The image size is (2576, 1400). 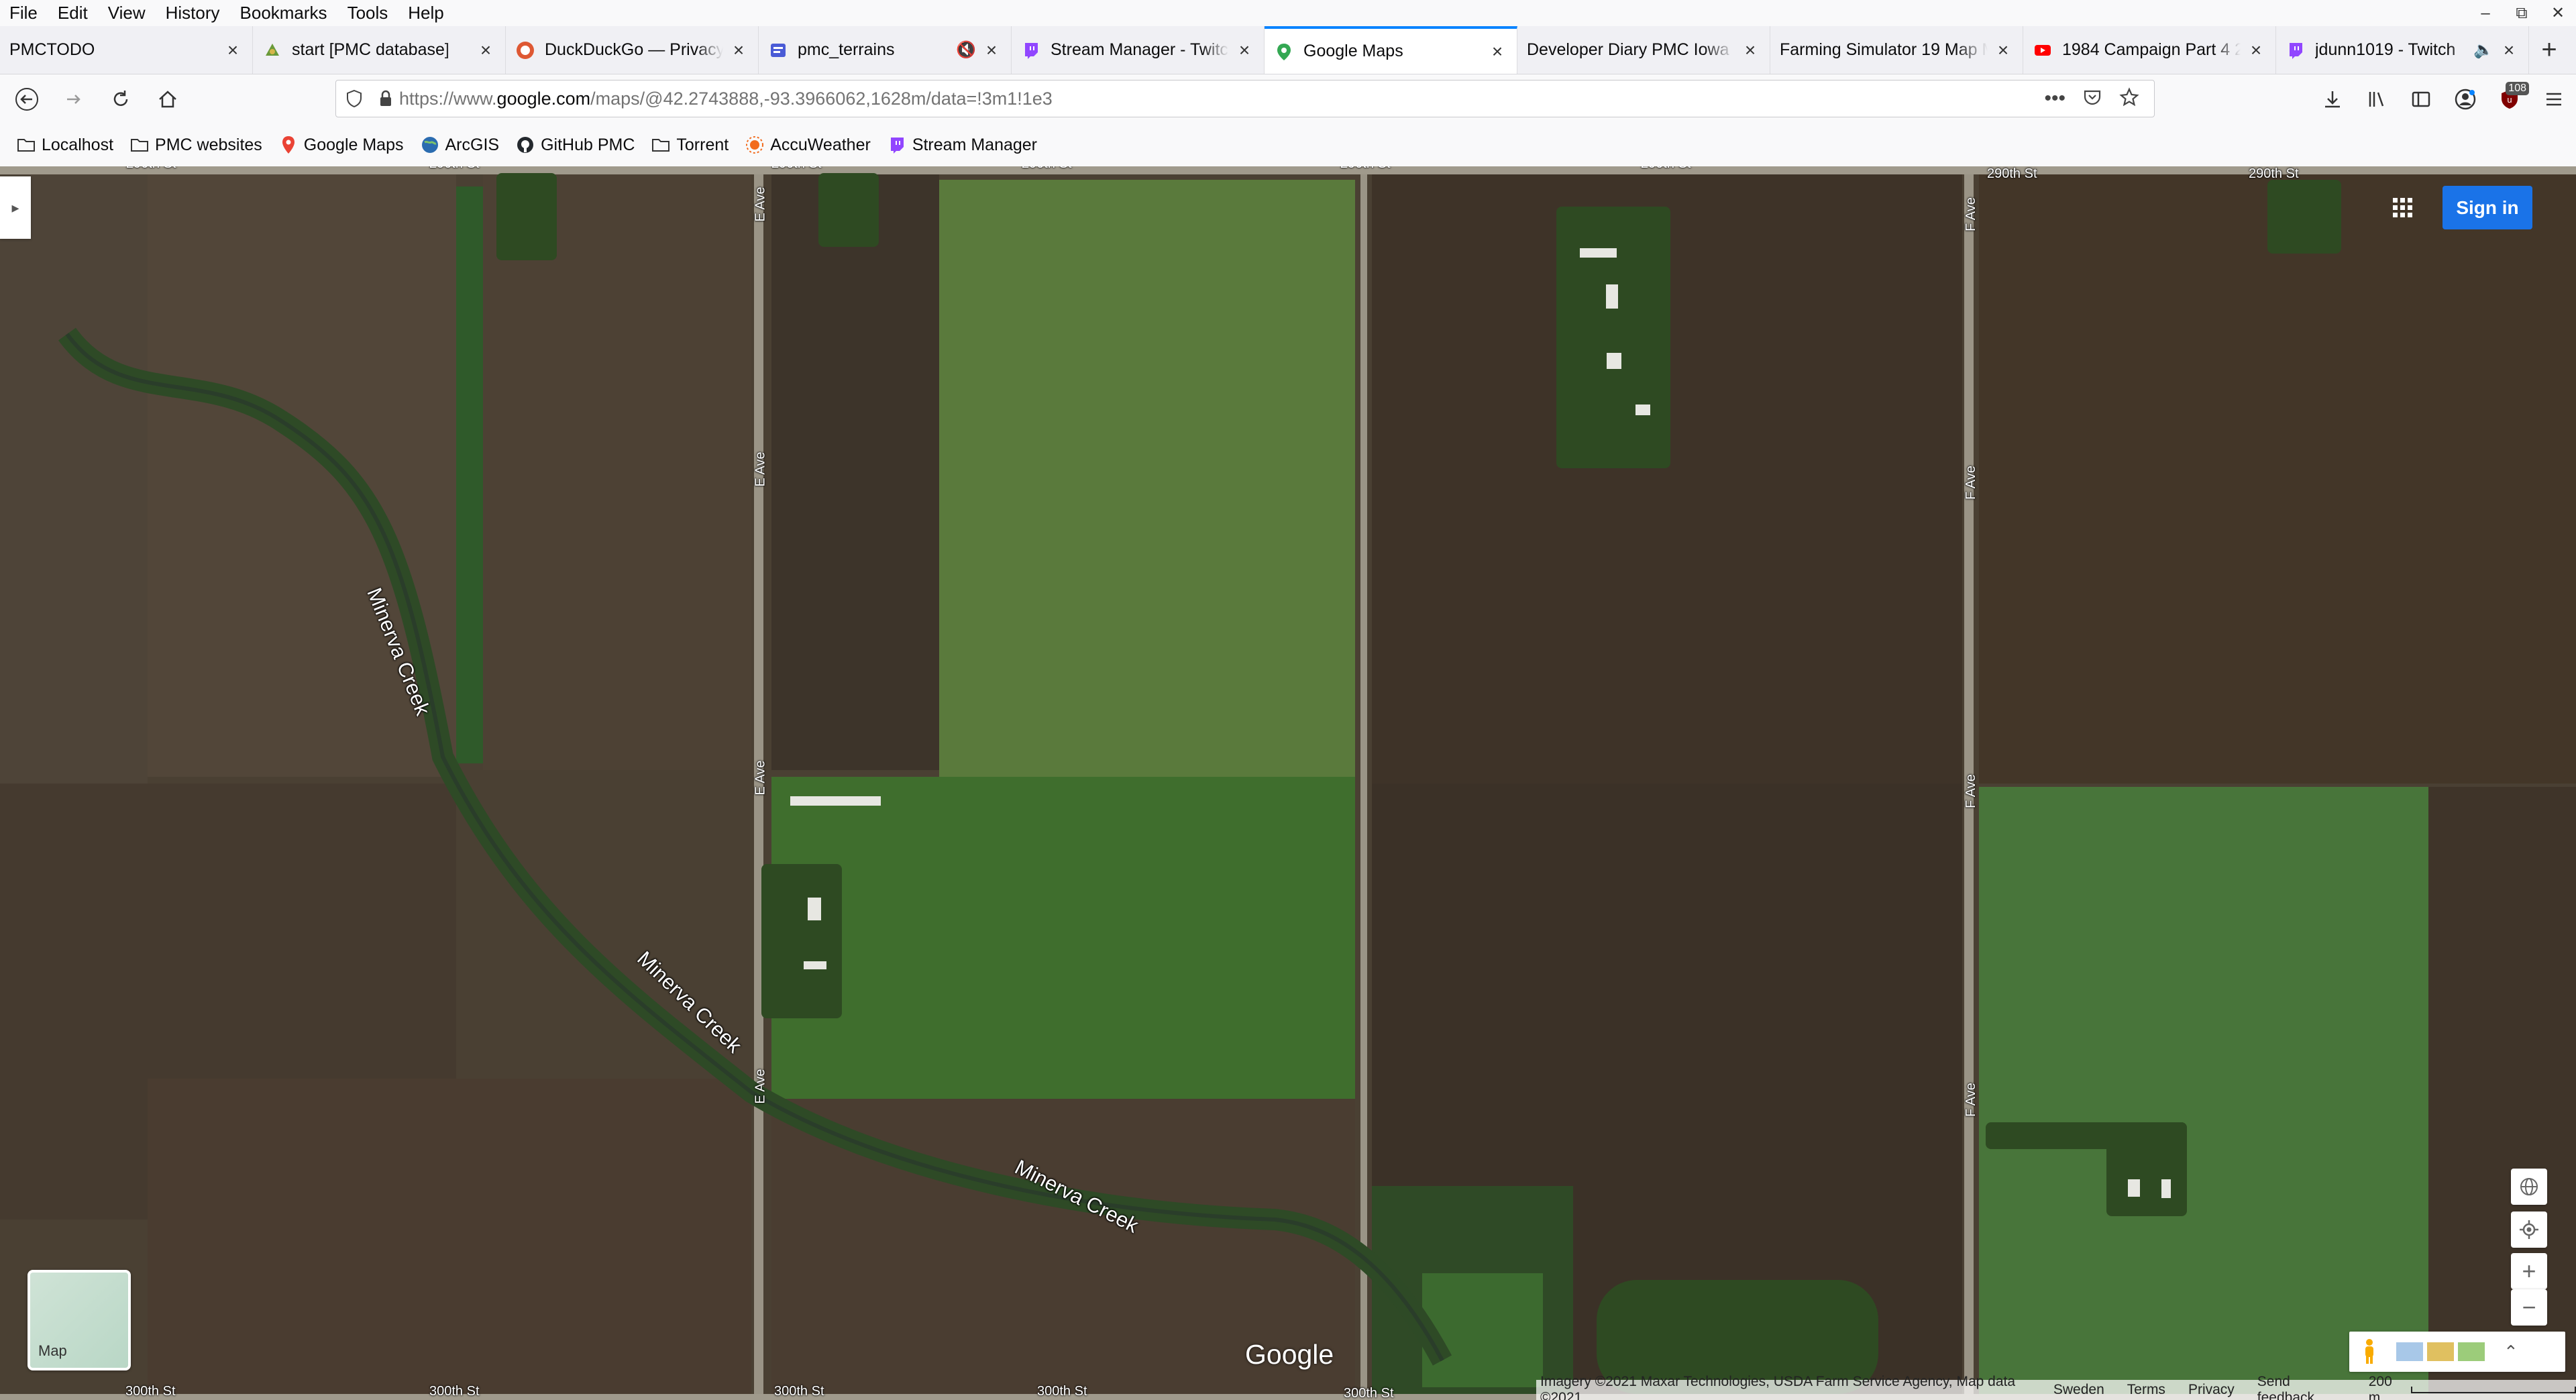 I want to click on field-parcel, so click(x=2502, y=1090).